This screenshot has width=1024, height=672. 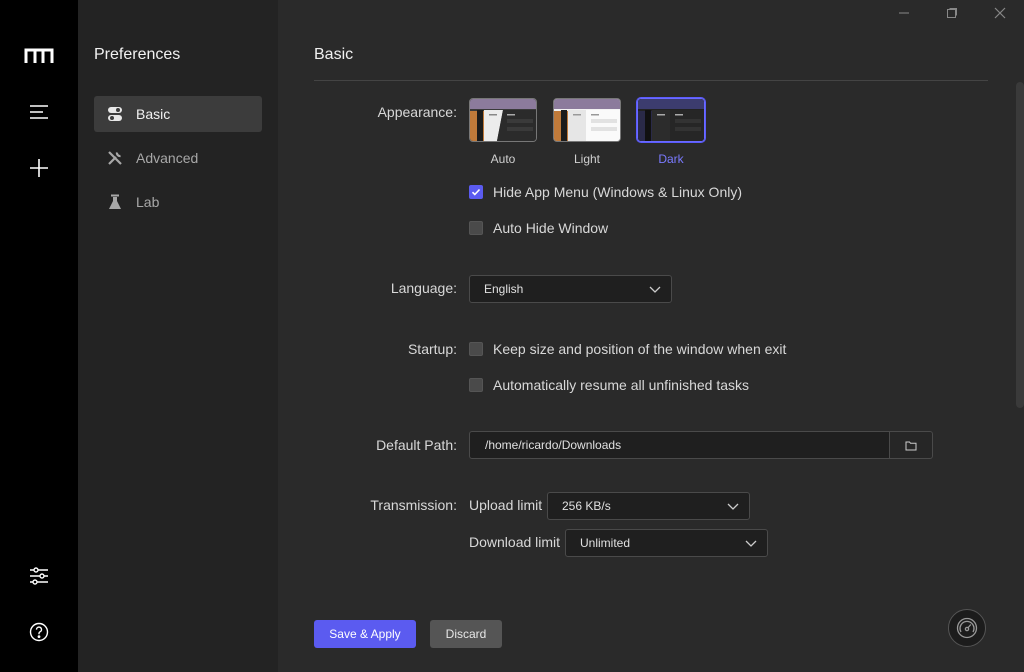 What do you see at coordinates (413, 505) in the screenshot?
I see `transmission-label: Transmission:` at bounding box center [413, 505].